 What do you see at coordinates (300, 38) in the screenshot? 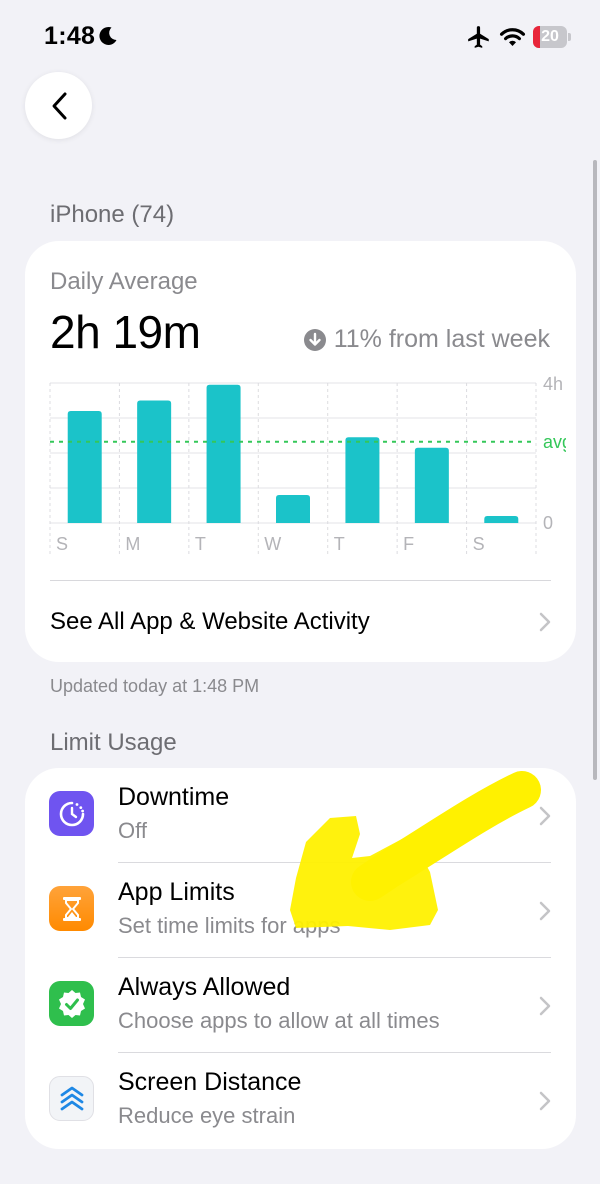
I see `status-bar: 1:48 20` at bounding box center [300, 38].